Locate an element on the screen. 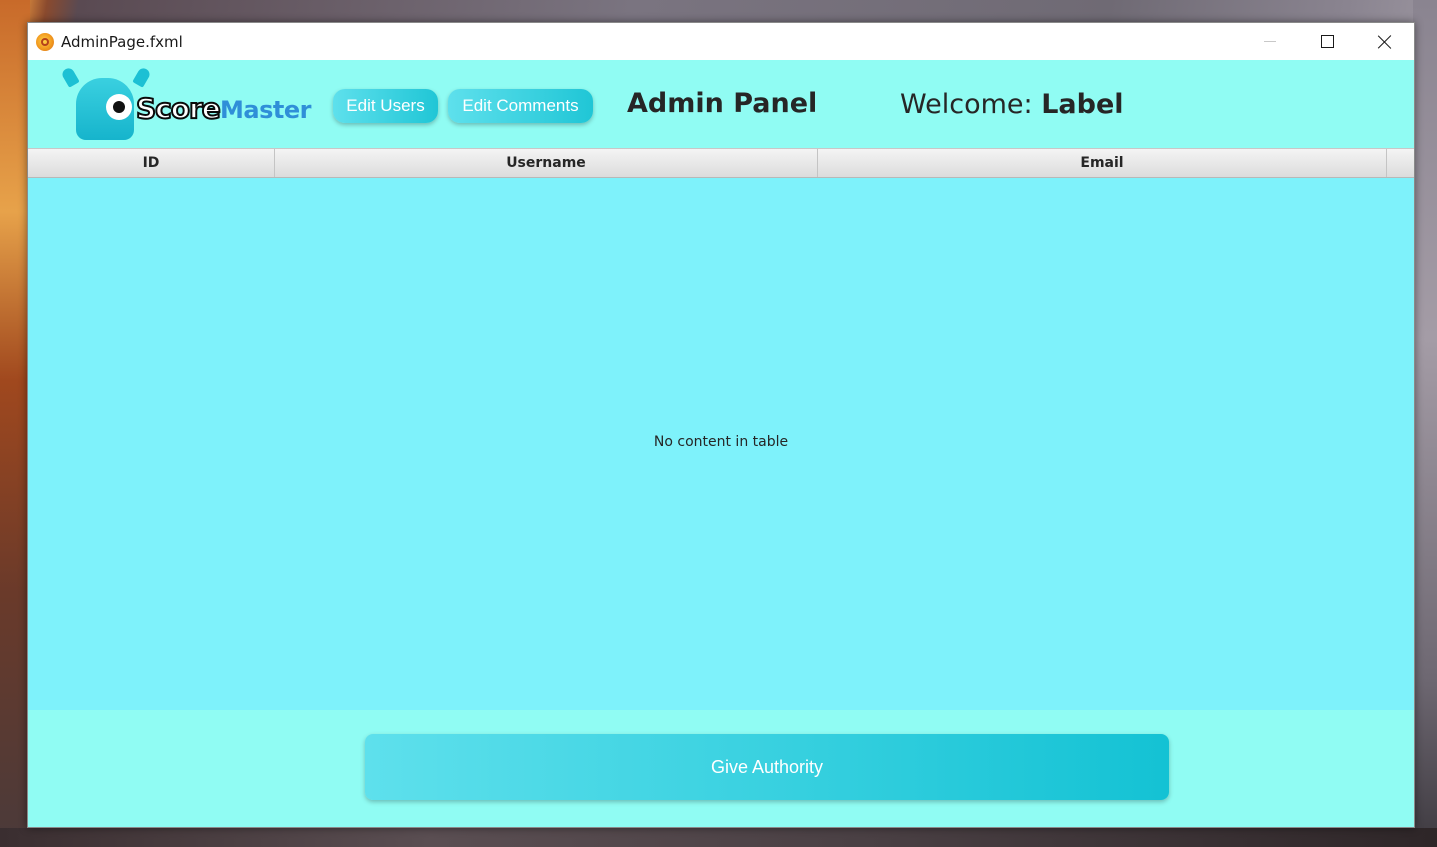 The image size is (1437, 847). column-header-username: Username is located at coordinates (546, 163).